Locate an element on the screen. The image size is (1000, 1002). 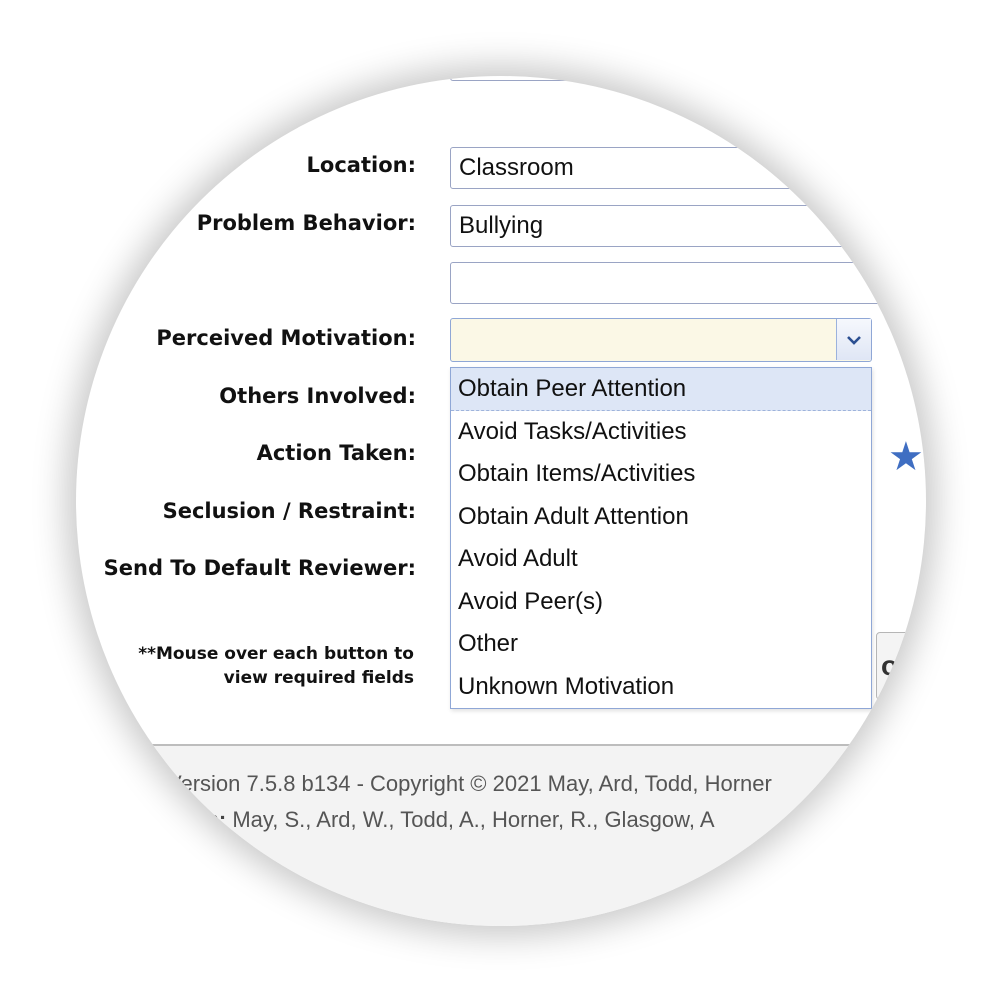
send-to-reviewer-label: Send To Default Reviewer: is located at coordinates (259, 568).